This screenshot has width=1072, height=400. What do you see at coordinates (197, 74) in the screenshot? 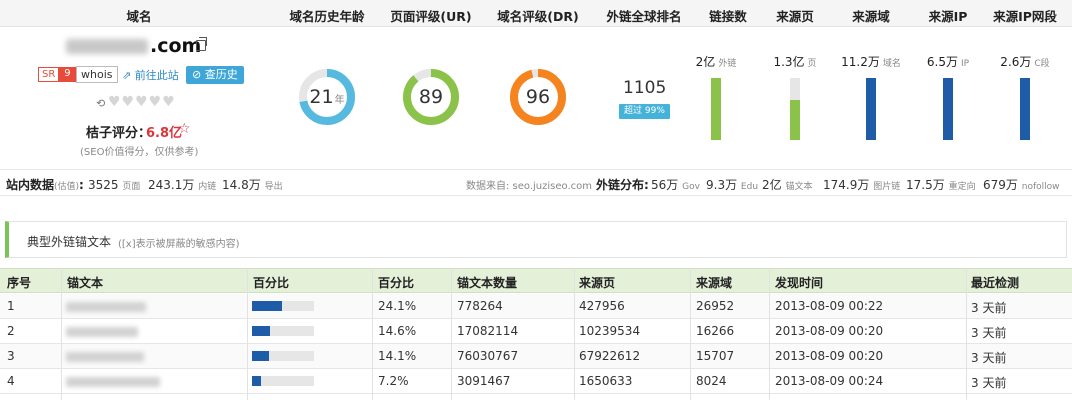
I see `link-icon: ⊘` at bounding box center [197, 74].